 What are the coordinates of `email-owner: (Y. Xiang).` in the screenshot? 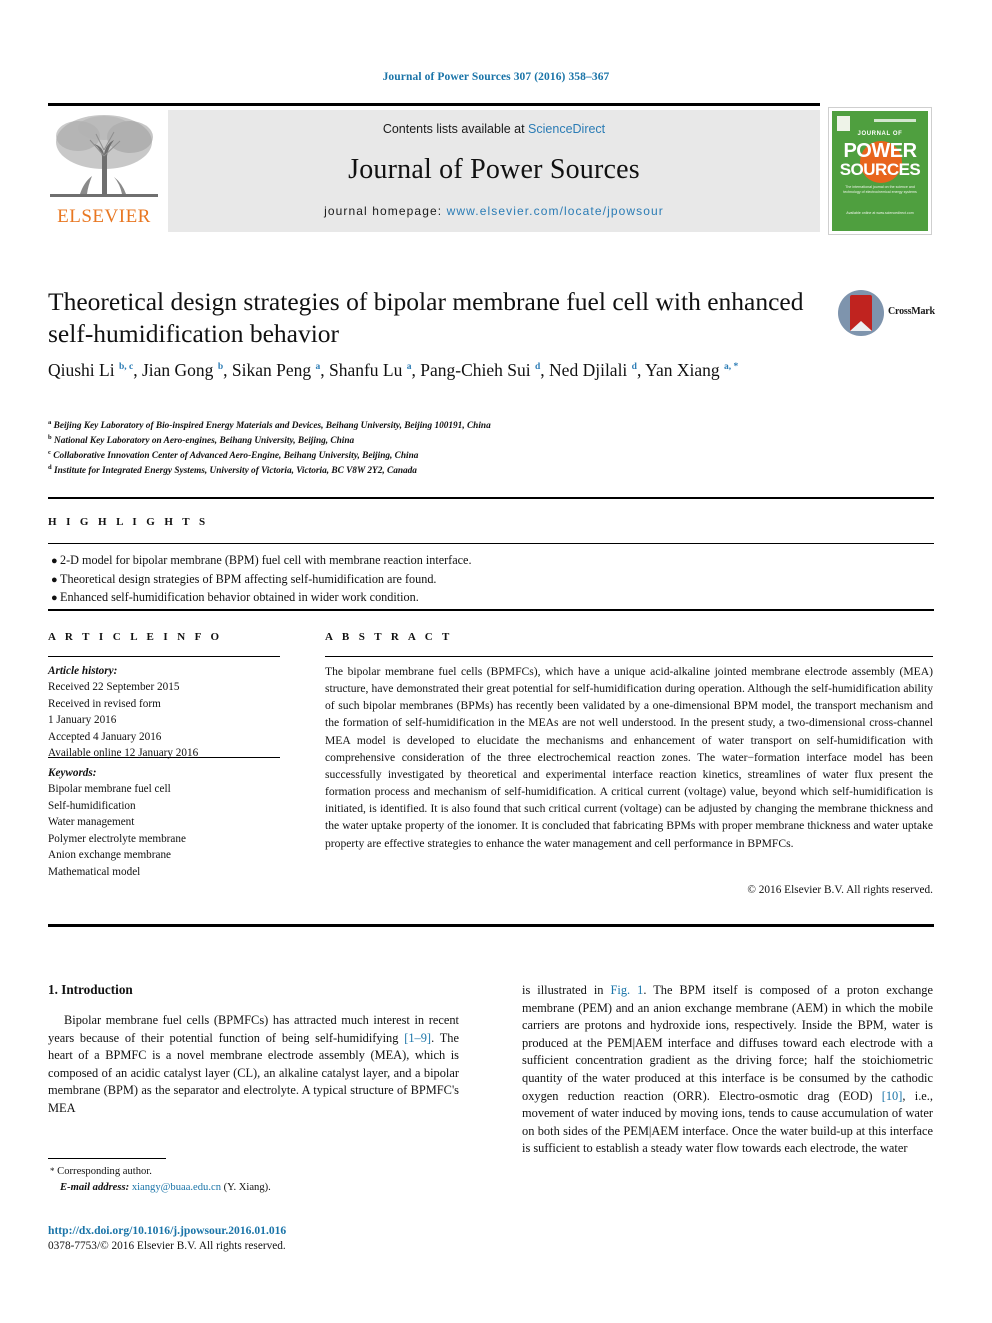 It's located at (247, 1187).